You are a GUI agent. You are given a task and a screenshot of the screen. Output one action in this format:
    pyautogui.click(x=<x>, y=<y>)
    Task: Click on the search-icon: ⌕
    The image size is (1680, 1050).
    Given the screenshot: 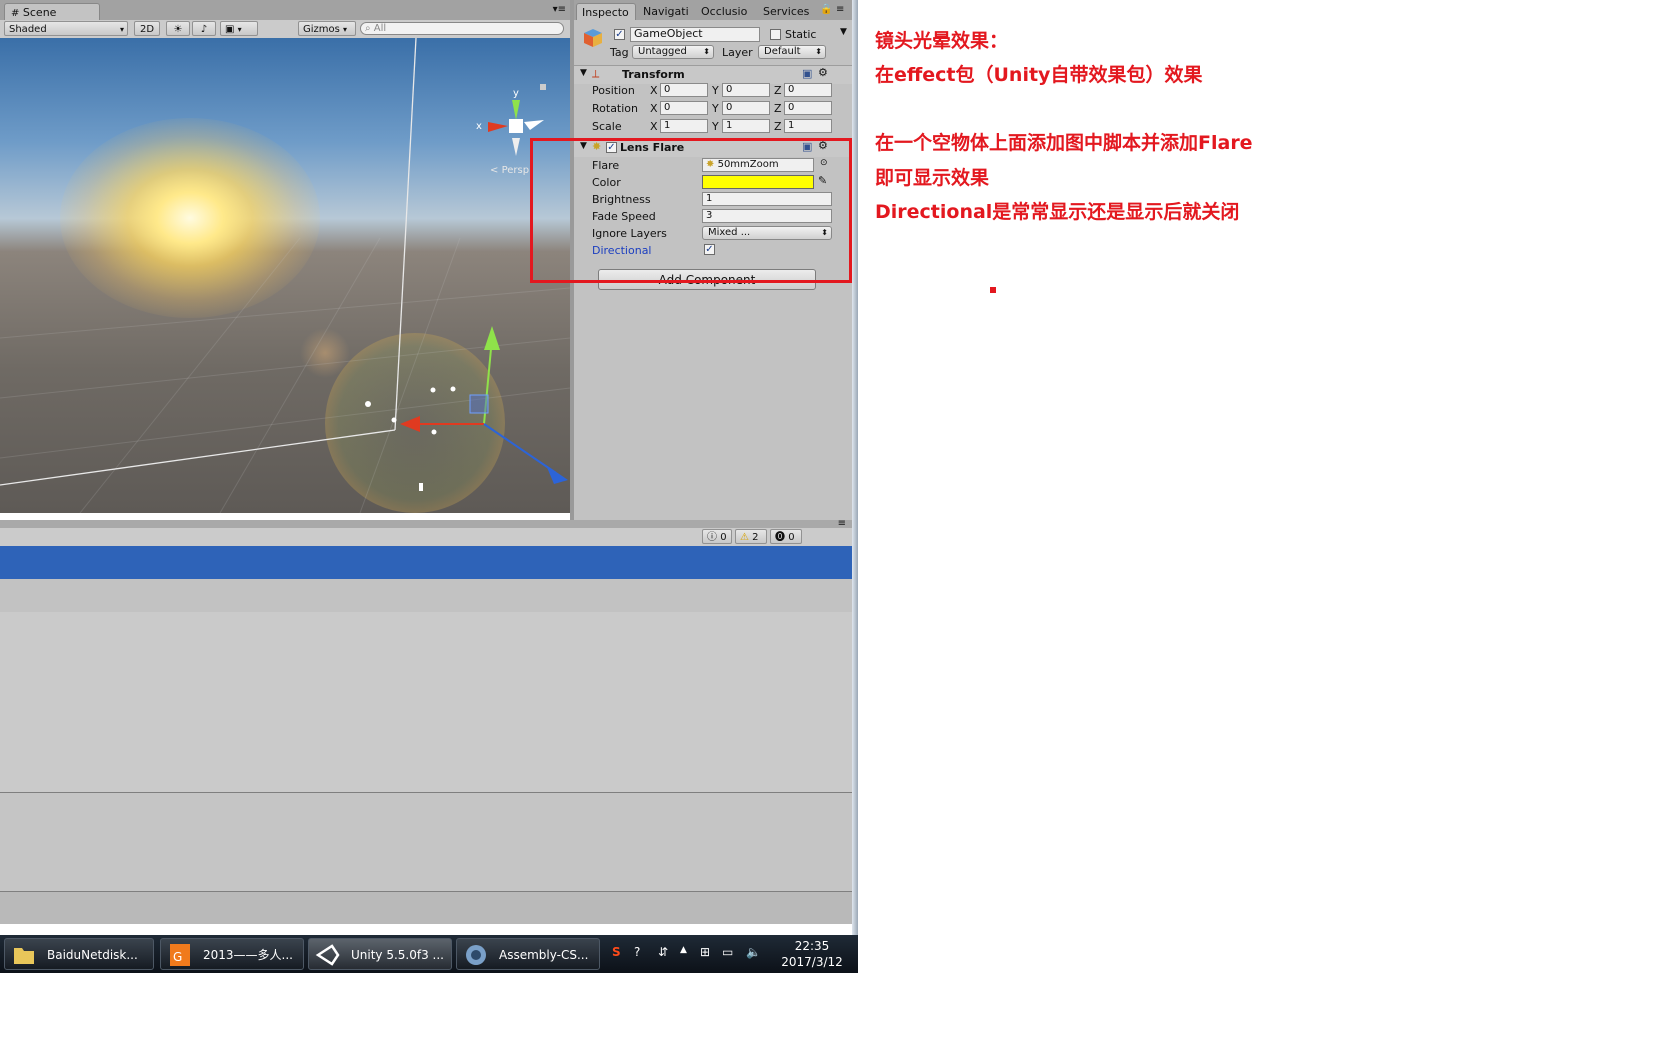 What is the action you would take?
    pyautogui.click(x=368, y=28)
    